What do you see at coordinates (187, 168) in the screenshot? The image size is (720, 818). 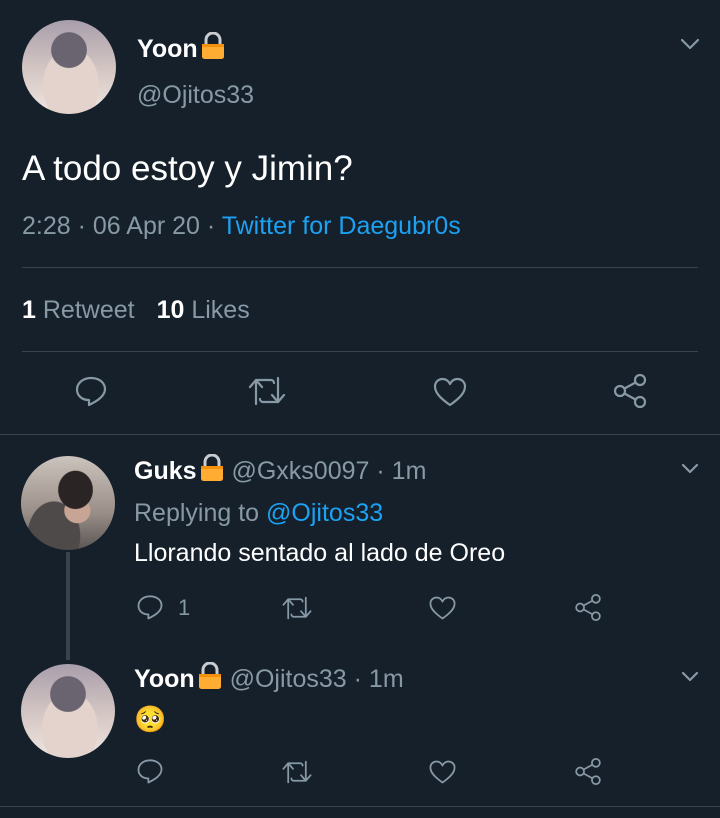 I see `tweet-text: A todo estoy y Jimin?` at bounding box center [187, 168].